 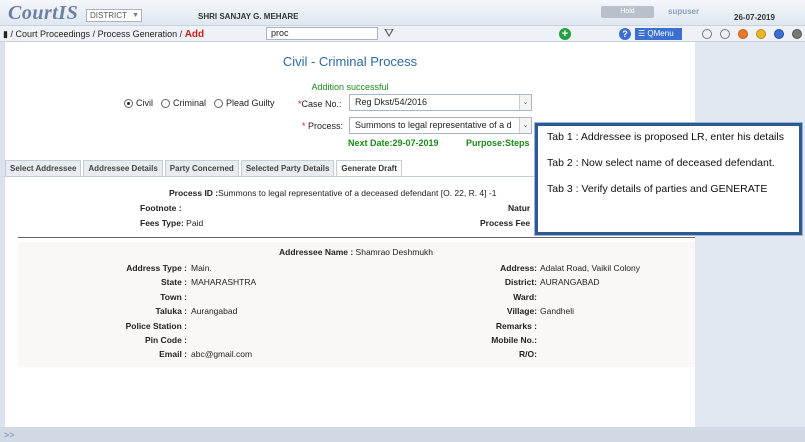 I want to click on home-icon: ▮, so click(x=5, y=34).